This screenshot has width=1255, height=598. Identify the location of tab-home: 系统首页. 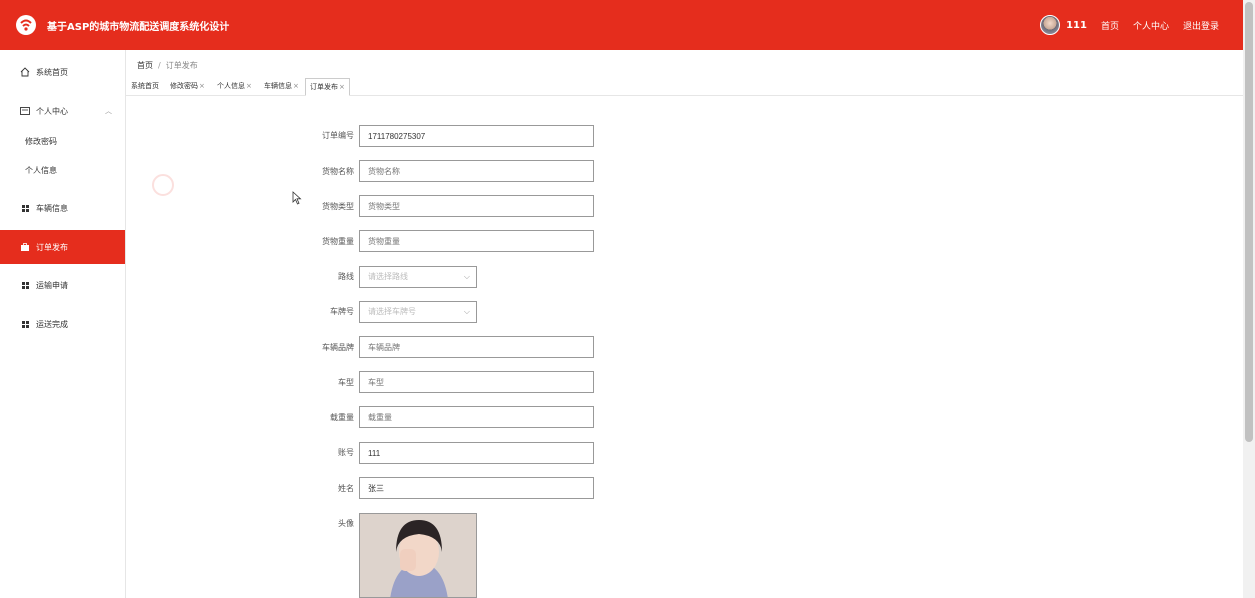
(145, 86).